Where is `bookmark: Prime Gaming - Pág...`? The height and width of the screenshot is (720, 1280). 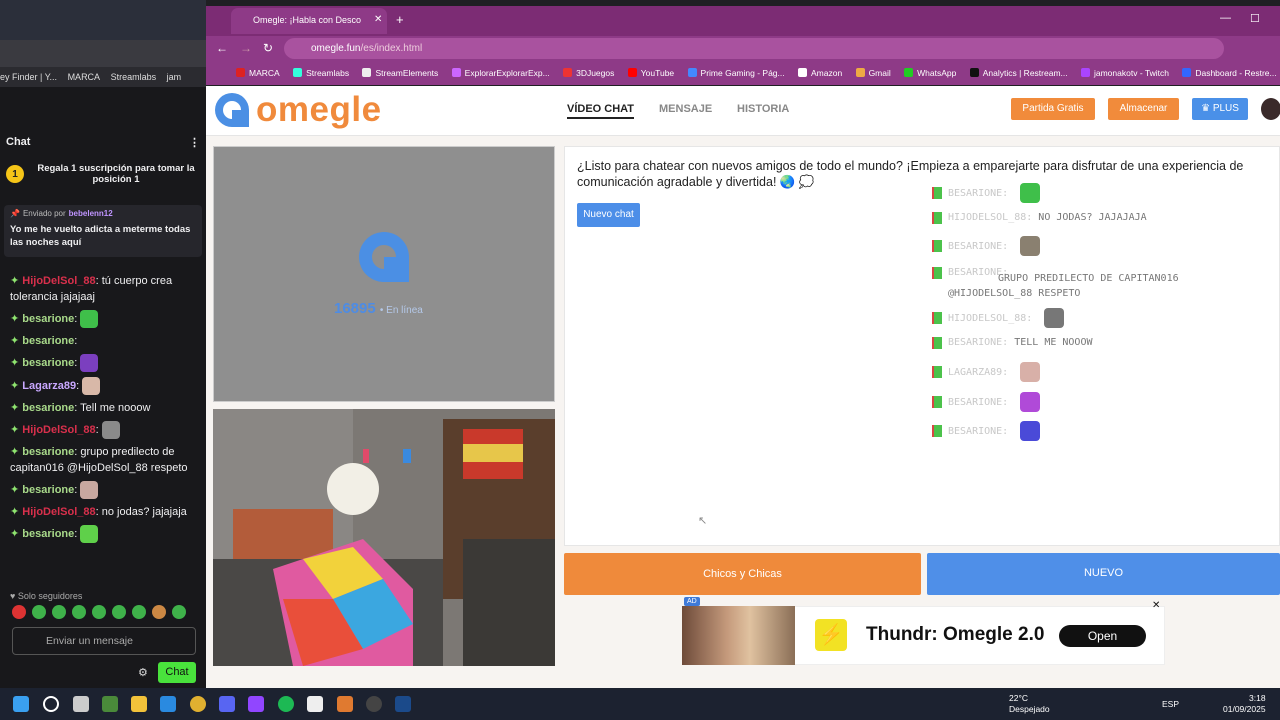 bookmark: Prime Gaming - Pág... is located at coordinates (736, 73).